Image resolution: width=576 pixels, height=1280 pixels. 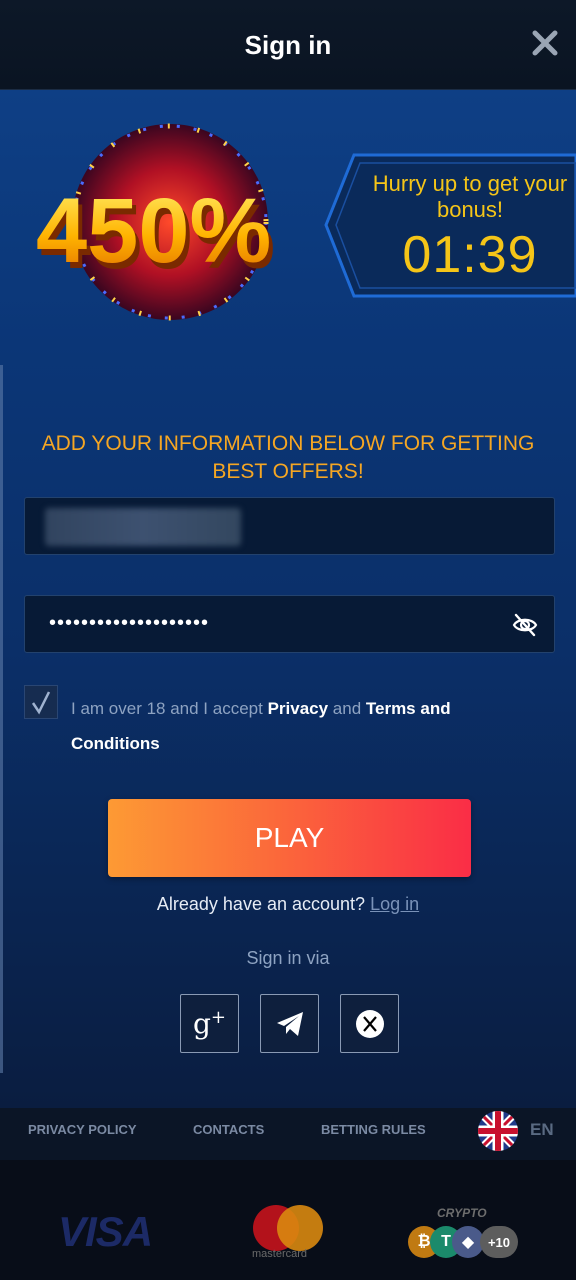 I want to click on sign-in-via-label: Sign in via, so click(x=288, y=958).